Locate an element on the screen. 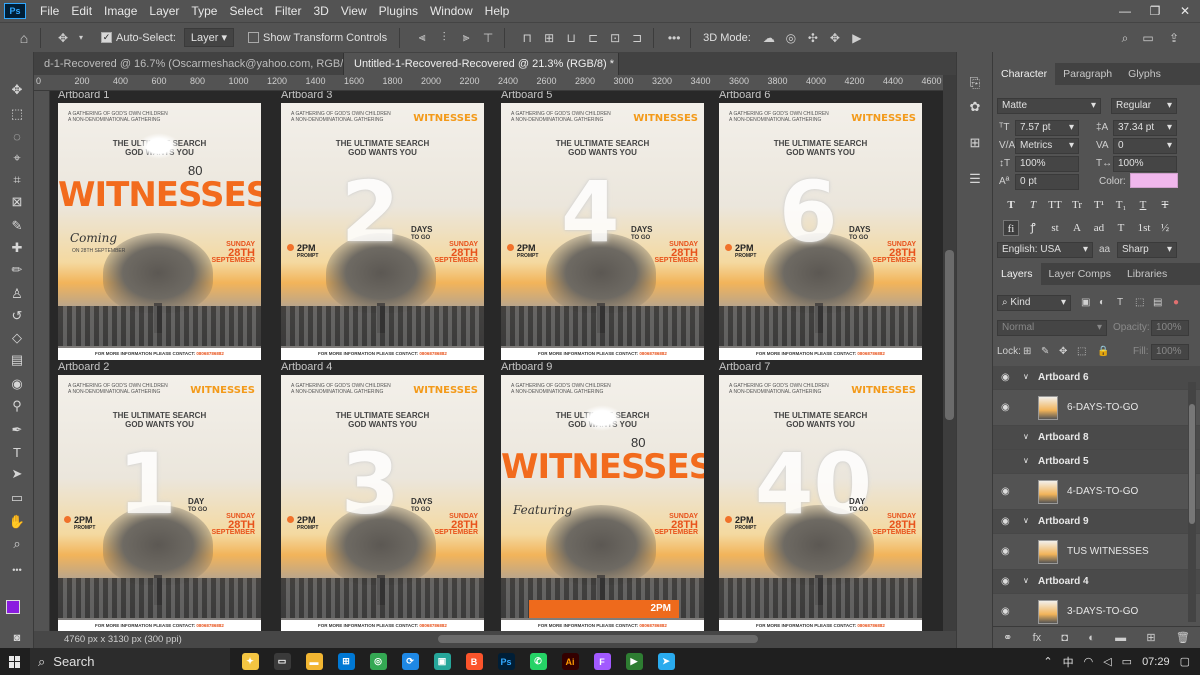 This screenshot has width=1200, height=675. distribute-right-icon: ⊐ is located at coordinates (637, 38).